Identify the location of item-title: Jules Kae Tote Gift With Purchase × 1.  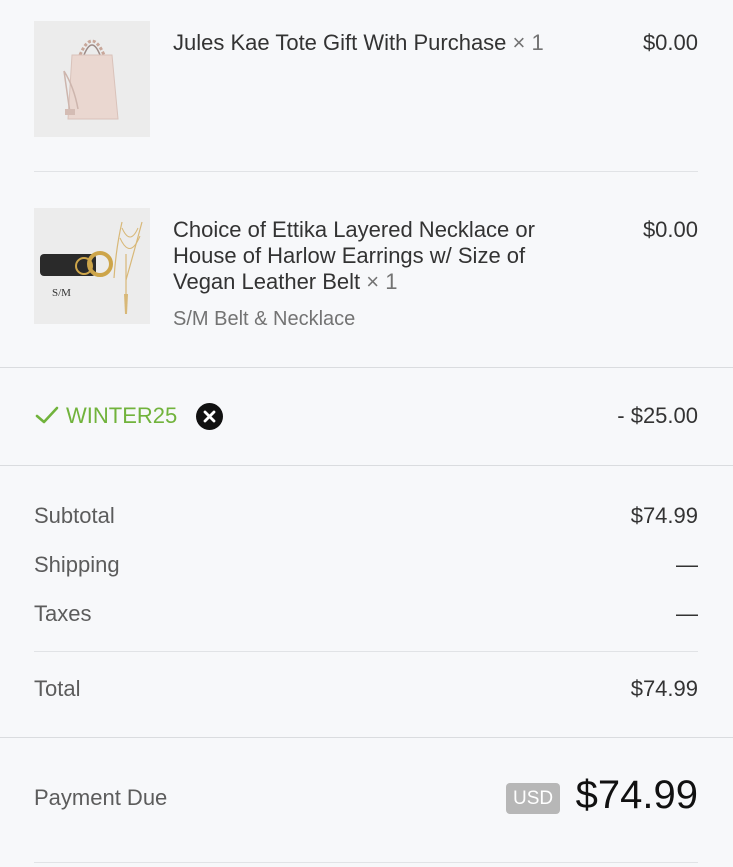
(378, 43).